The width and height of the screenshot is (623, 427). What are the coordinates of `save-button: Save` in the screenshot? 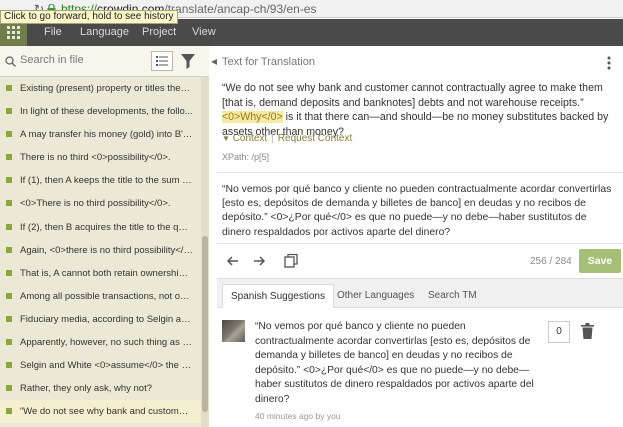 It's located at (600, 261).